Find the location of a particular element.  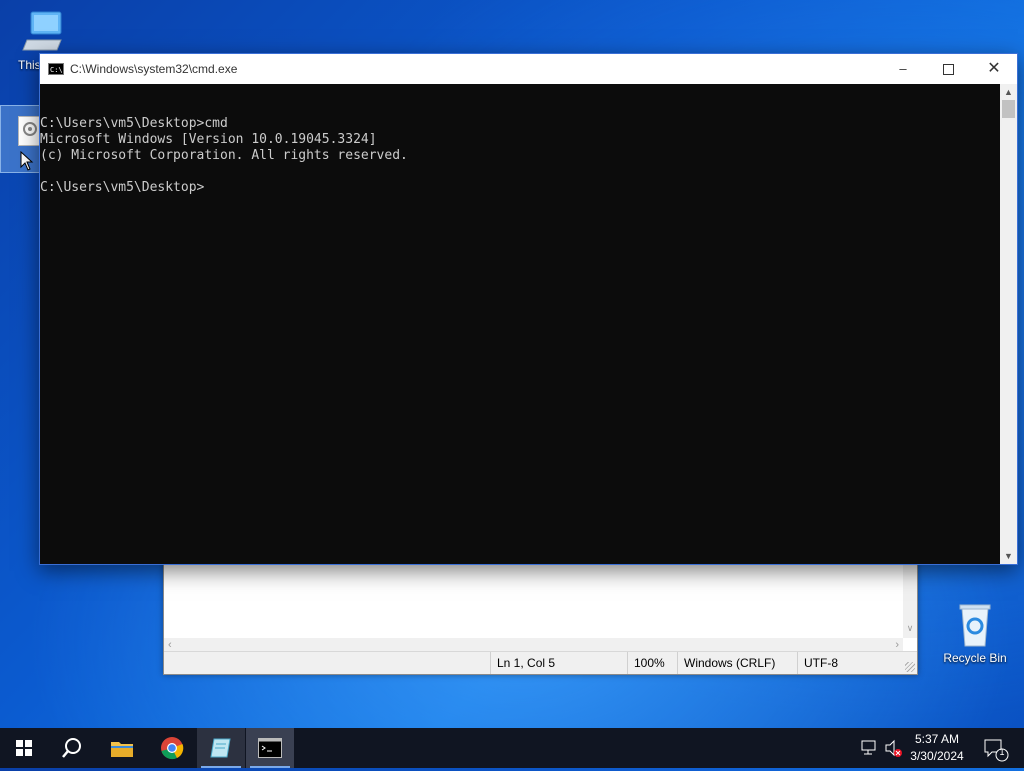

chevron-right-icon: › is located at coordinates (897, 645).